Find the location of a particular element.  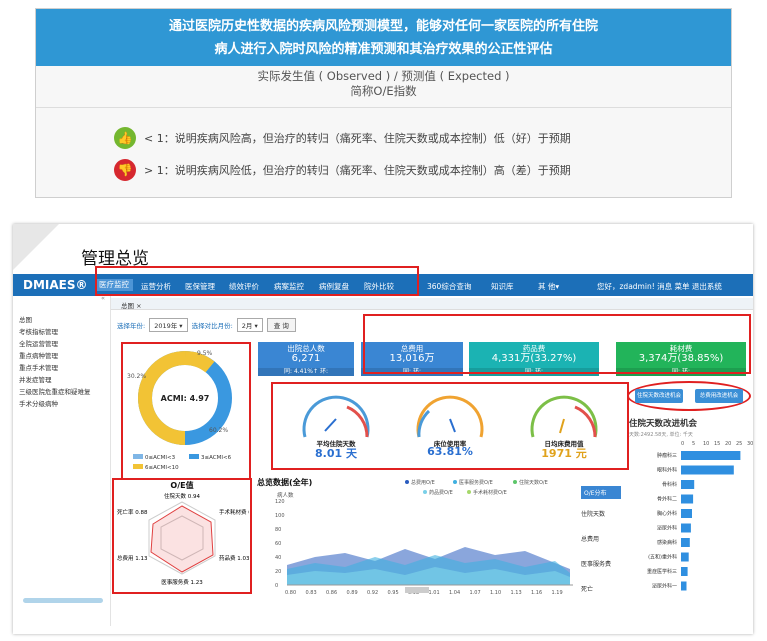

thumbs-down-icon: 👎 is located at coordinates (125, 170).